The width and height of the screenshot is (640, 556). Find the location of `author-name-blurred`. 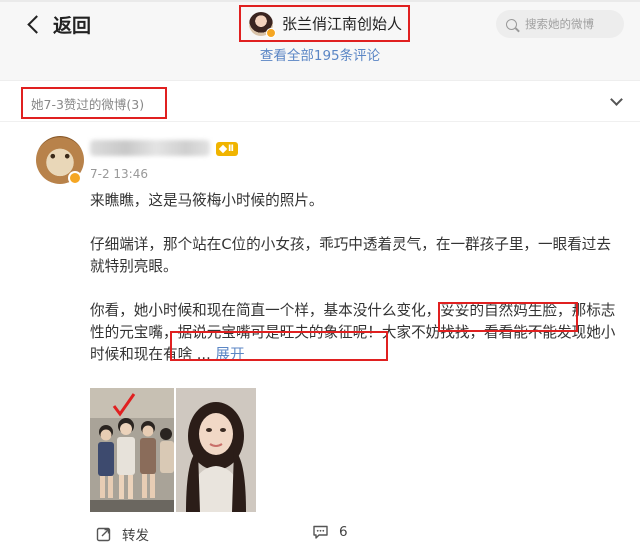

author-name-blurred is located at coordinates (150, 148).